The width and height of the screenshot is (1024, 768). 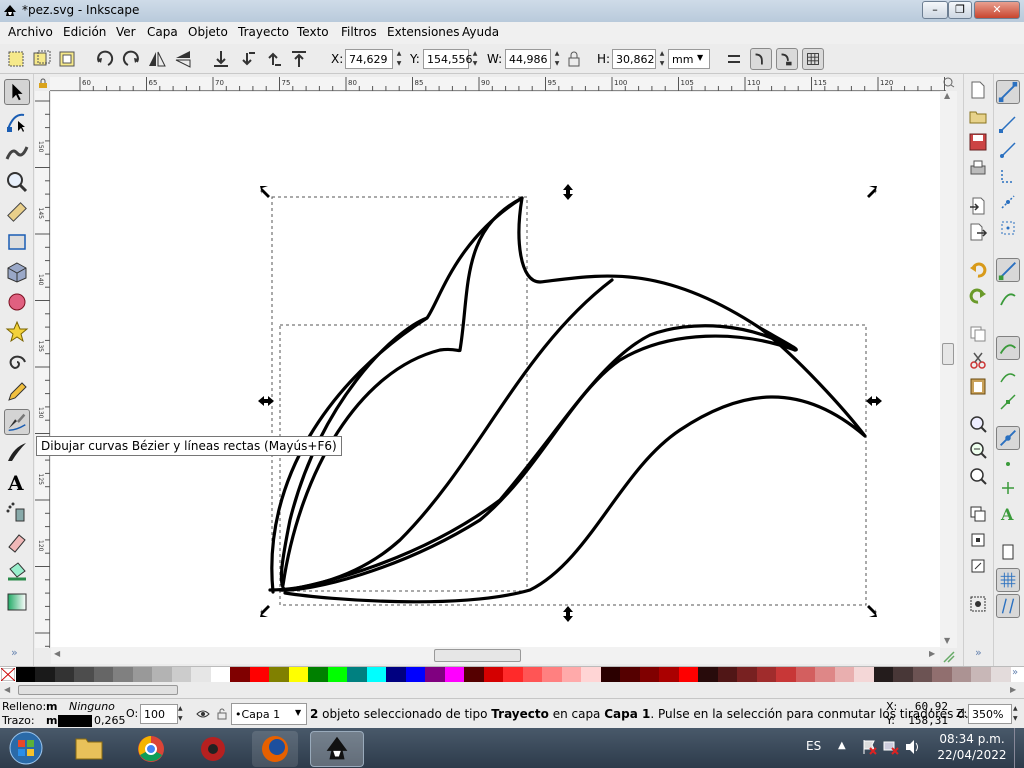 What do you see at coordinates (1019, 748) in the screenshot?
I see `show-desktop-button` at bounding box center [1019, 748].